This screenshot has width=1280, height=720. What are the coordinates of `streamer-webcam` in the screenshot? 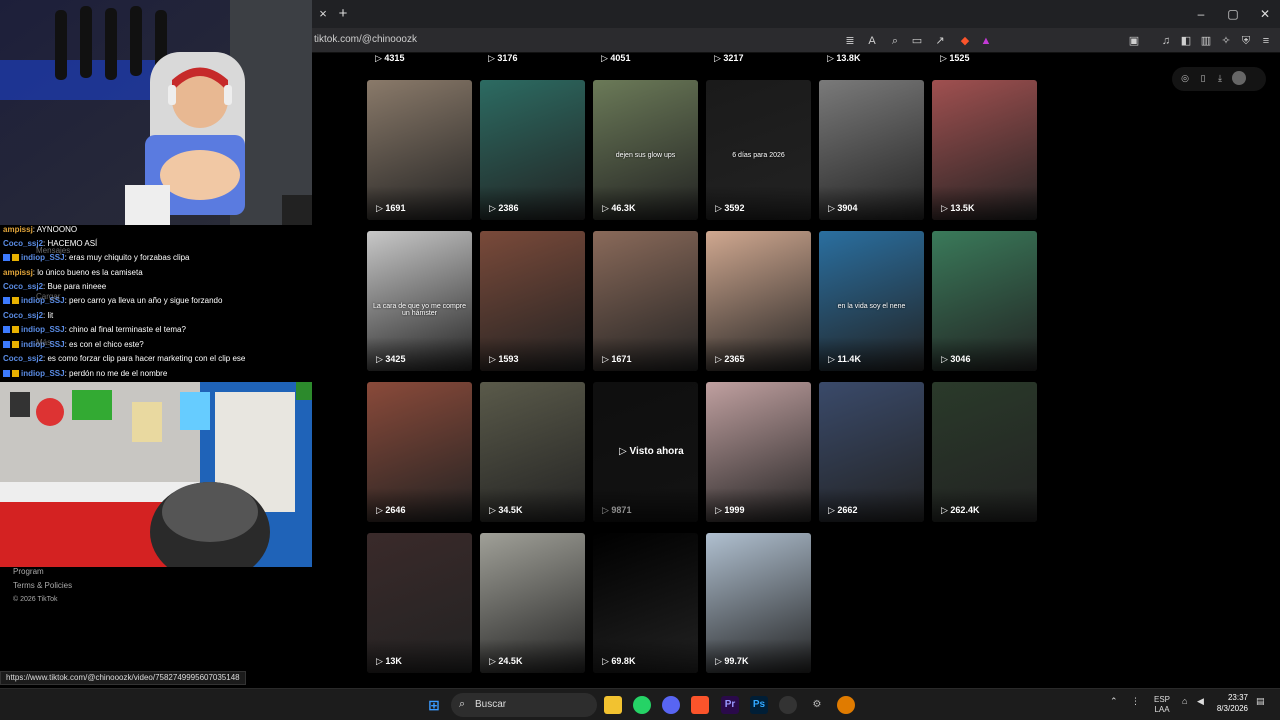 It's located at (156, 112).